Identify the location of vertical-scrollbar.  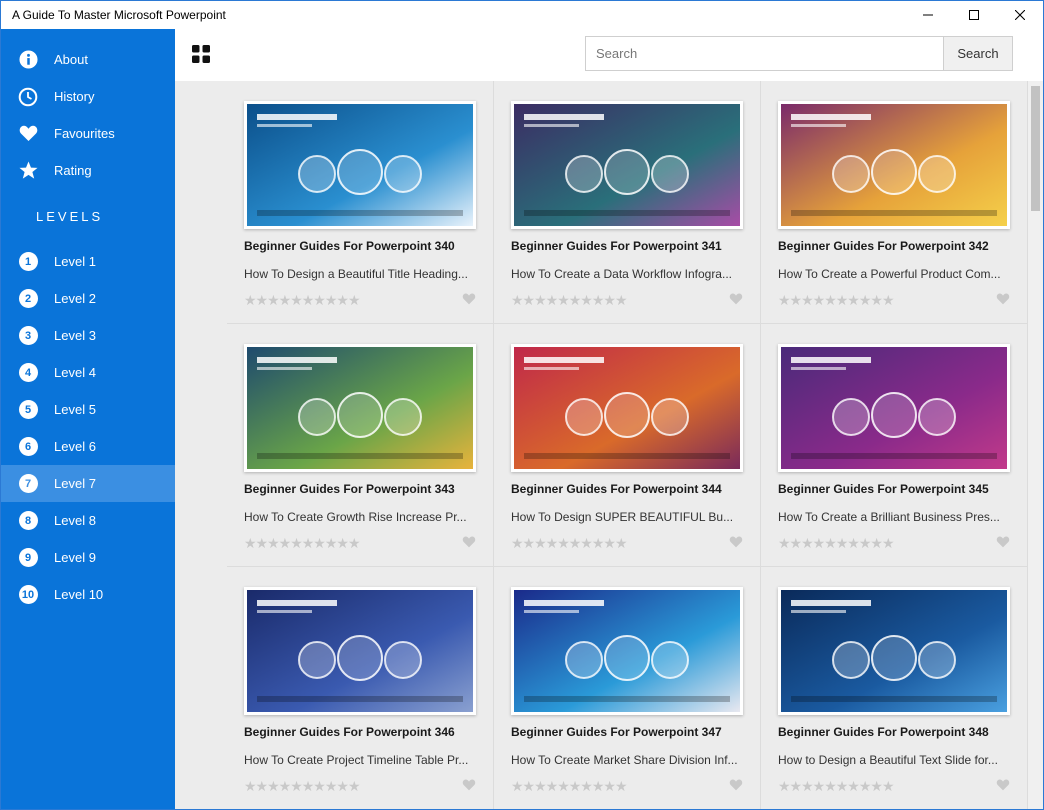
(1035, 445).